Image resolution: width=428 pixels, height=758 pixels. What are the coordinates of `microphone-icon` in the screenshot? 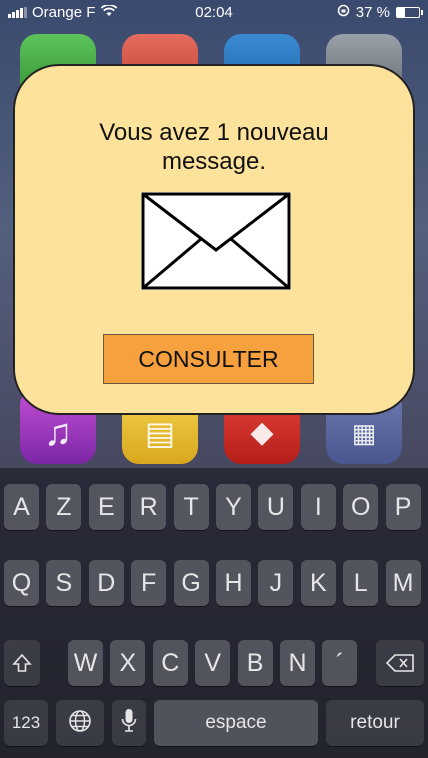 It's located at (129, 723).